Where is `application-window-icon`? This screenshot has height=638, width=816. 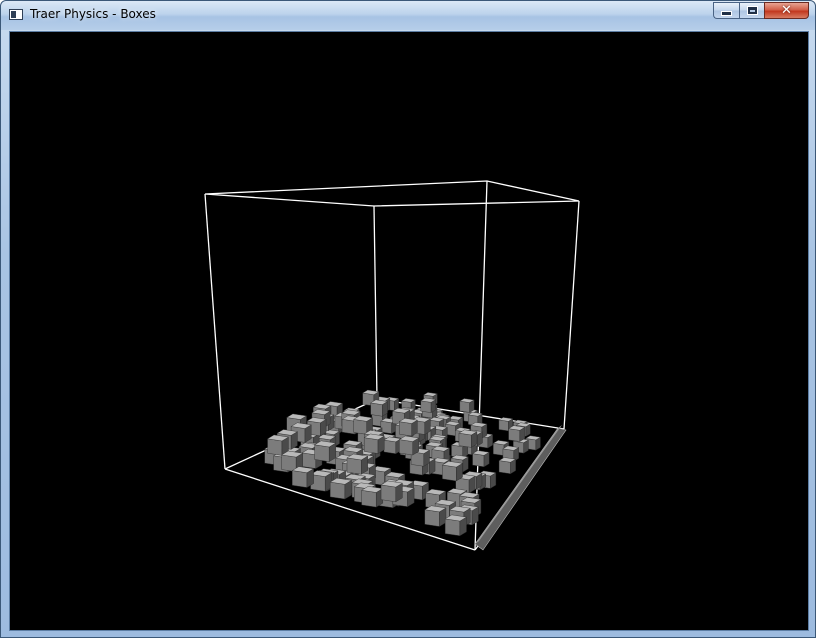
application-window-icon is located at coordinates (16, 14).